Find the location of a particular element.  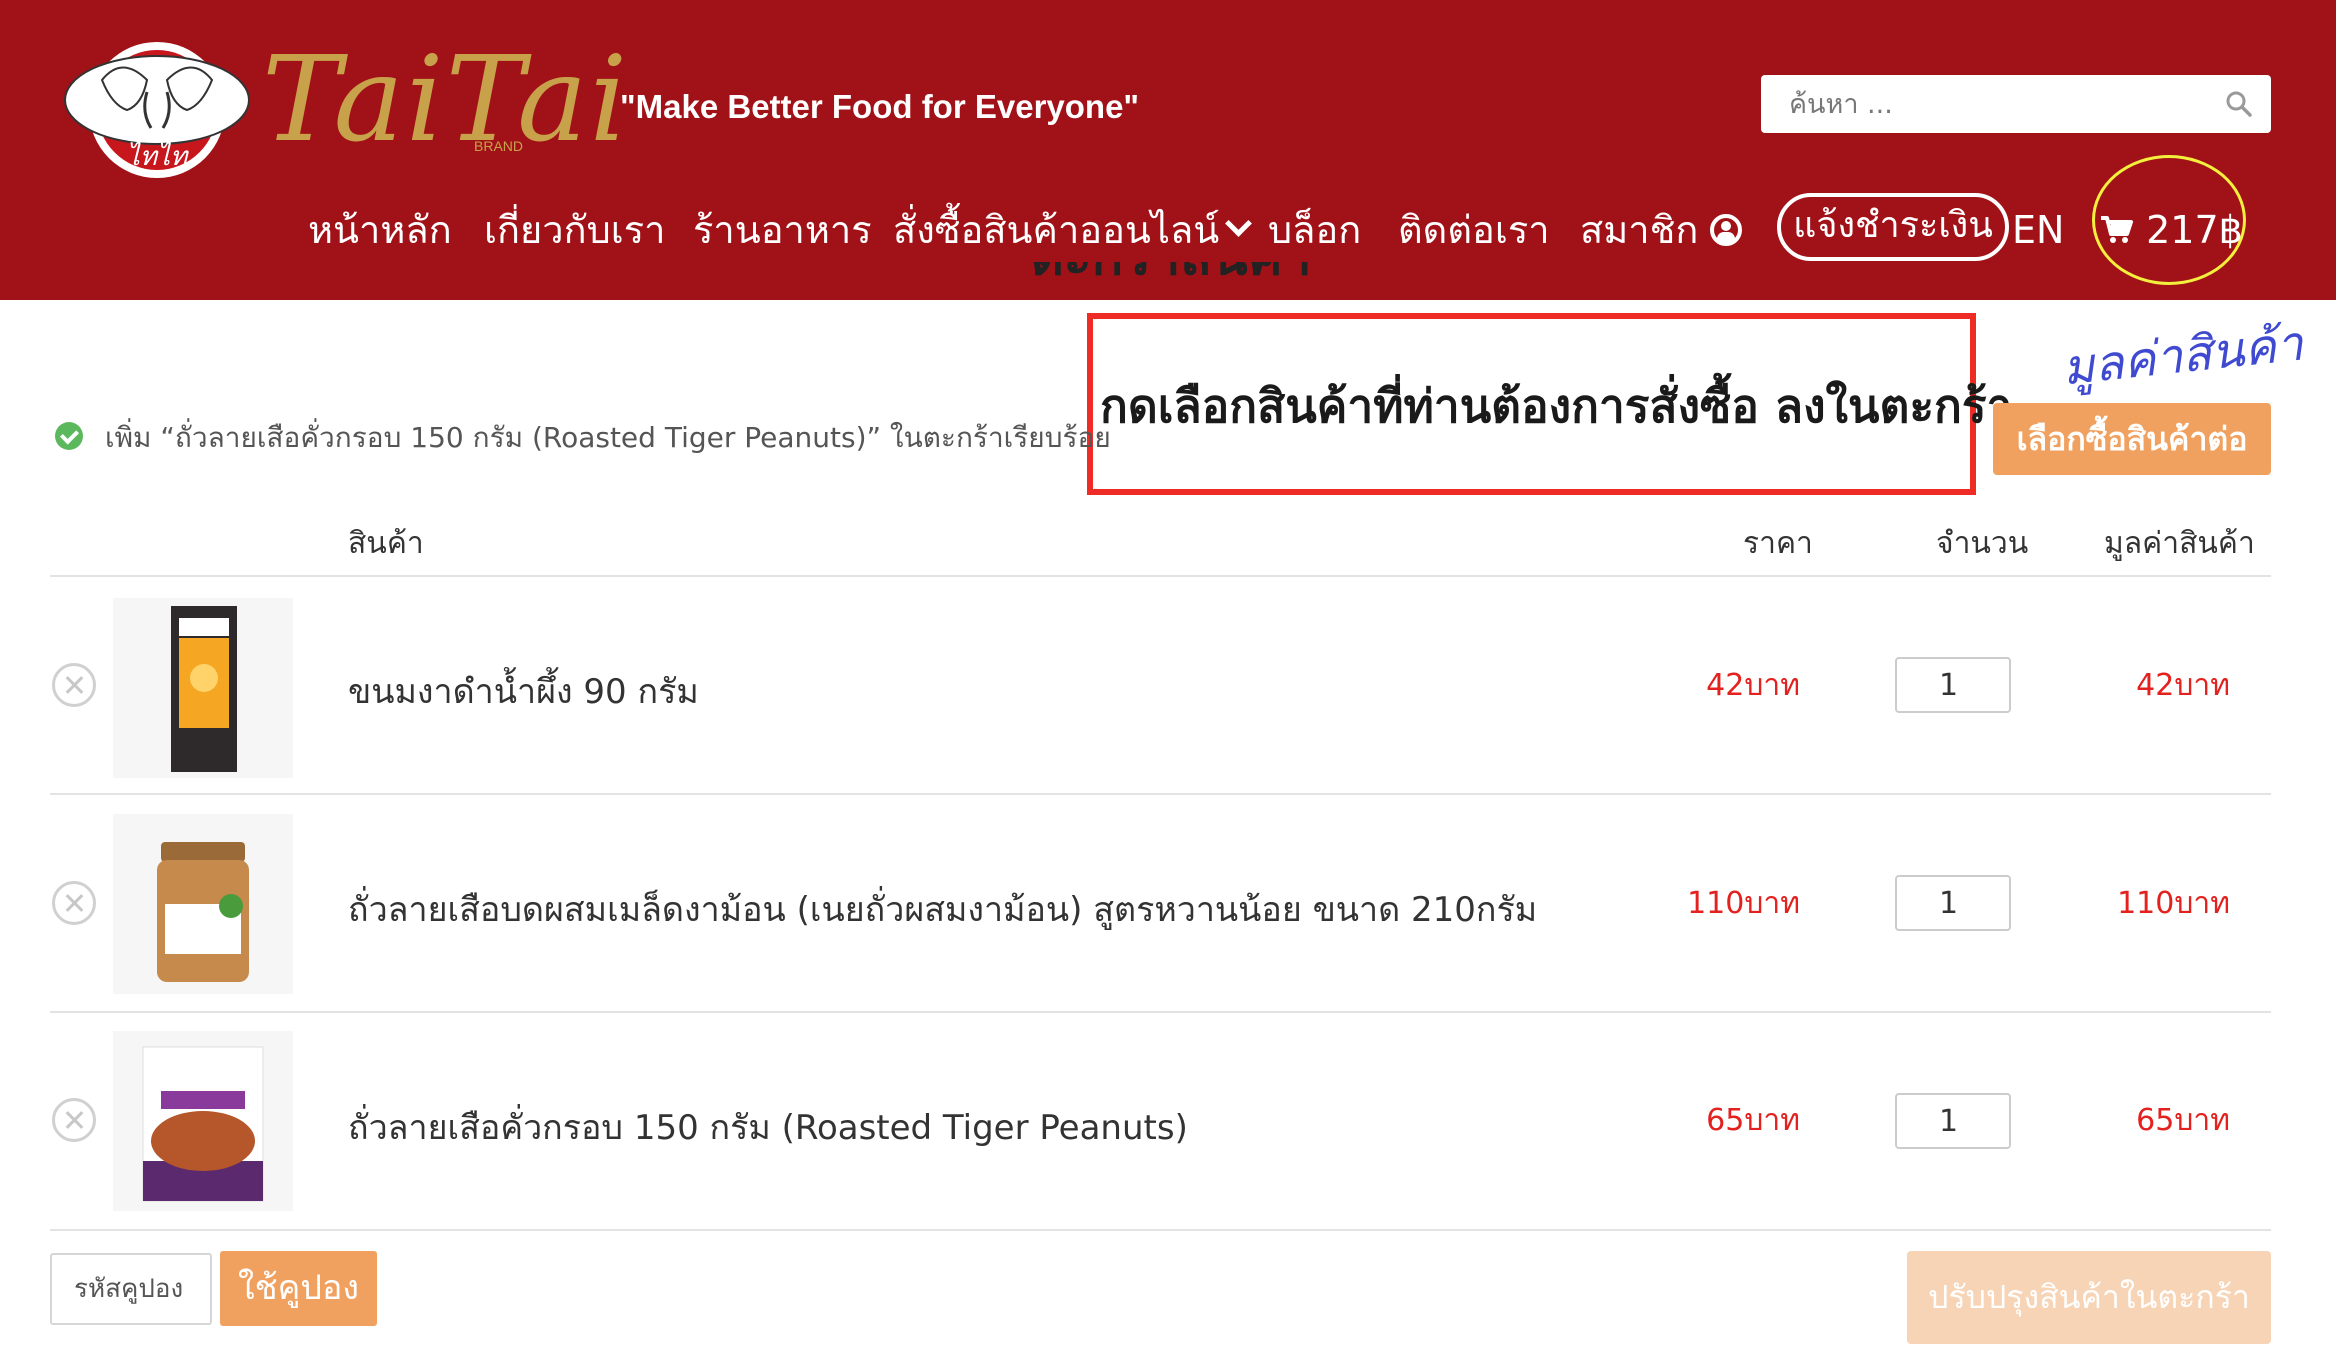

cart-link: 217฿ is located at coordinates (2171, 232).